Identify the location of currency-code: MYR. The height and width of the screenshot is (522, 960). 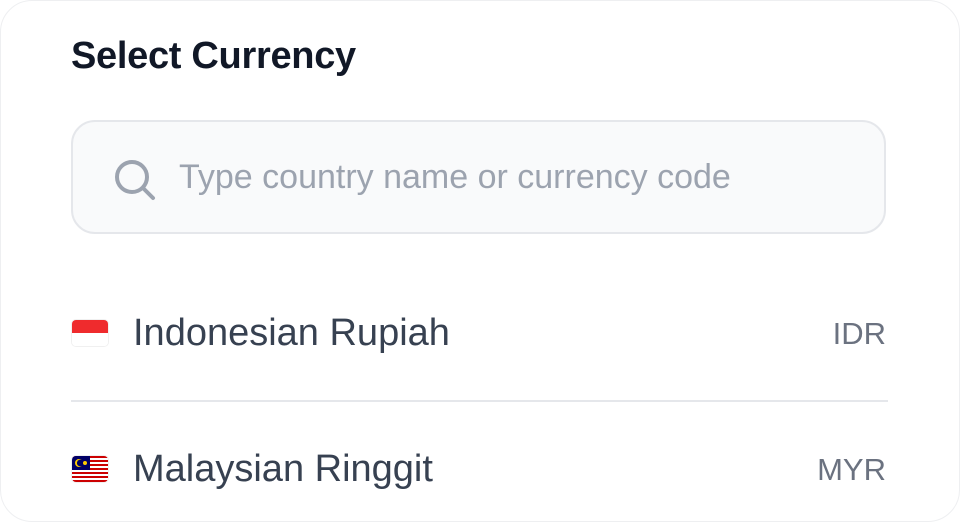
(851, 469).